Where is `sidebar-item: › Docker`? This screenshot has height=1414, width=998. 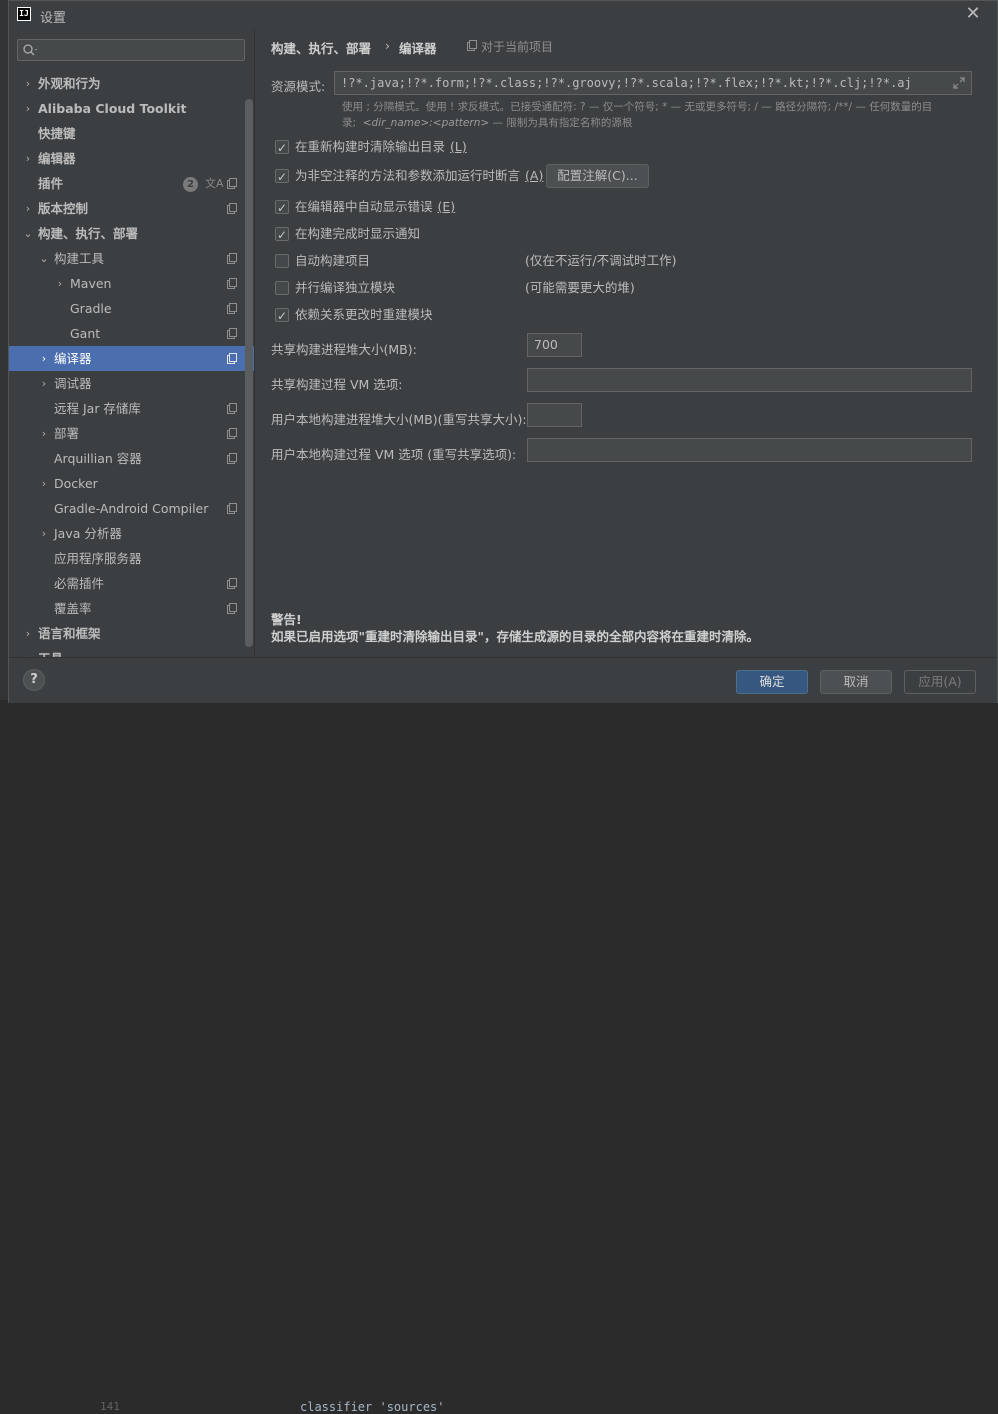
sidebar-item: › Docker is located at coordinates (131, 483).